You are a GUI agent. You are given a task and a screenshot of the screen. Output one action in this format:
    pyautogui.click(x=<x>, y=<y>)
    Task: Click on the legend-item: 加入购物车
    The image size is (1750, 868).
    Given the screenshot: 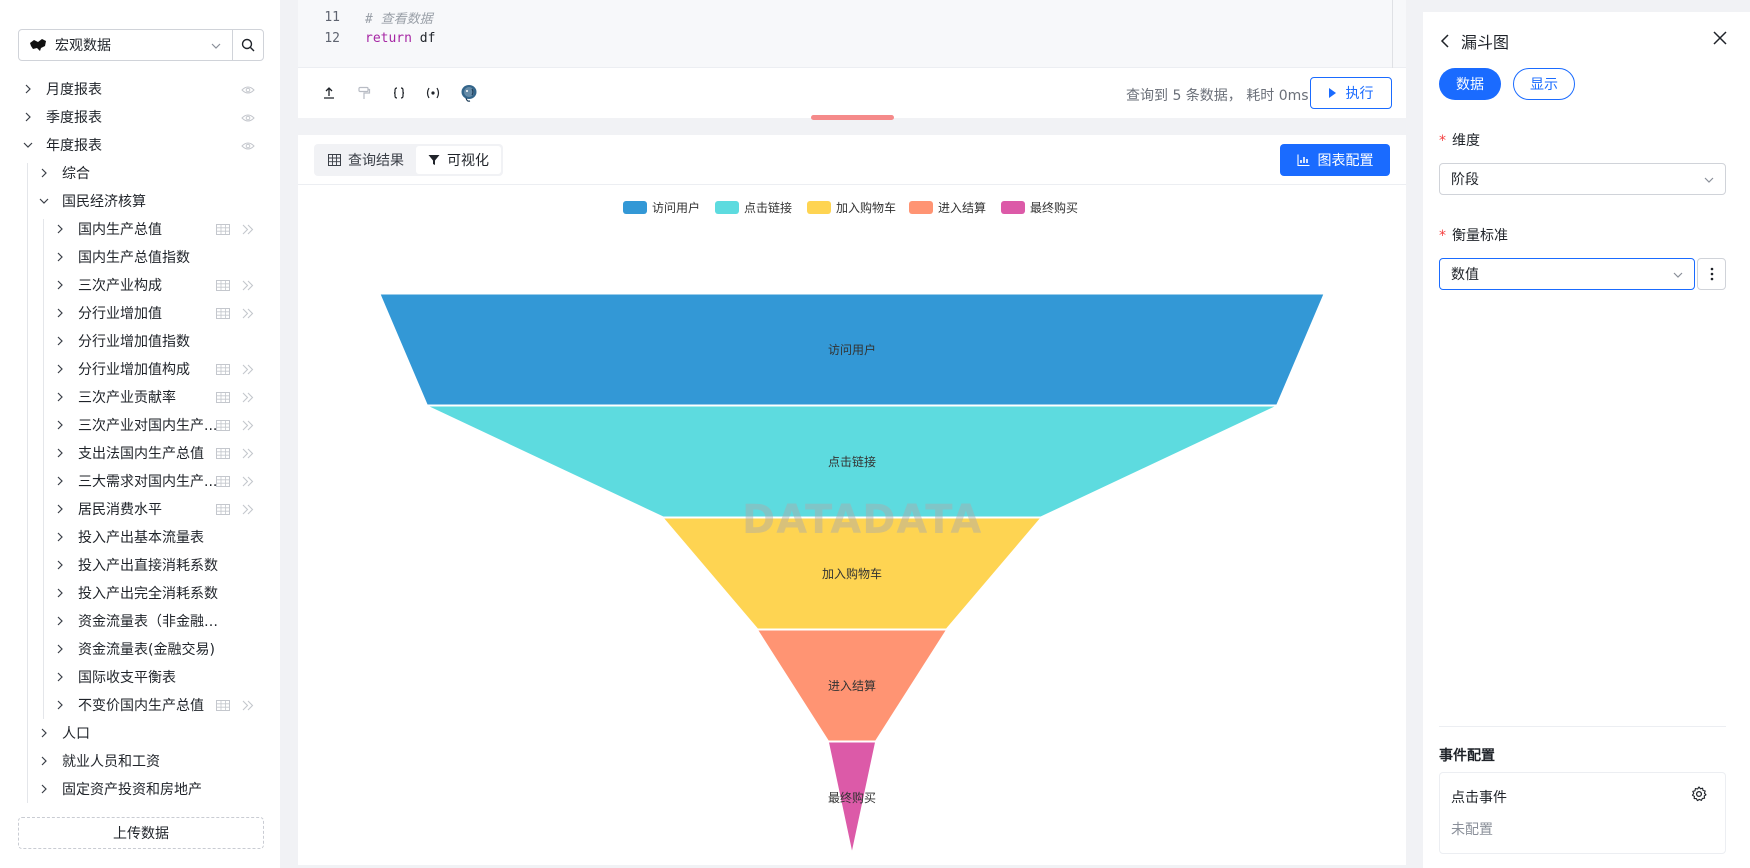 What is the action you would take?
    pyautogui.click(x=851, y=207)
    